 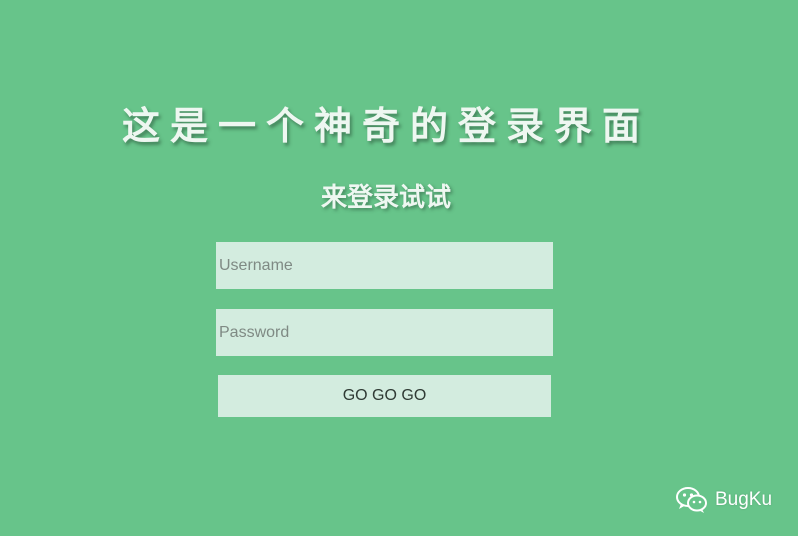 What do you see at coordinates (384, 332) in the screenshot?
I see `password-input` at bounding box center [384, 332].